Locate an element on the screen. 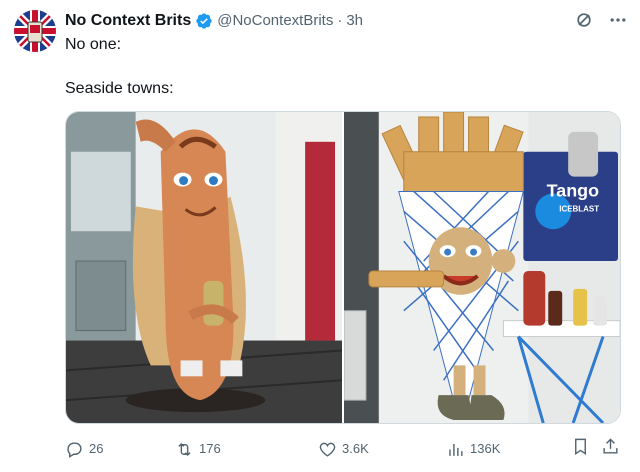 The image size is (640, 472). share-button is located at coordinates (610, 446).